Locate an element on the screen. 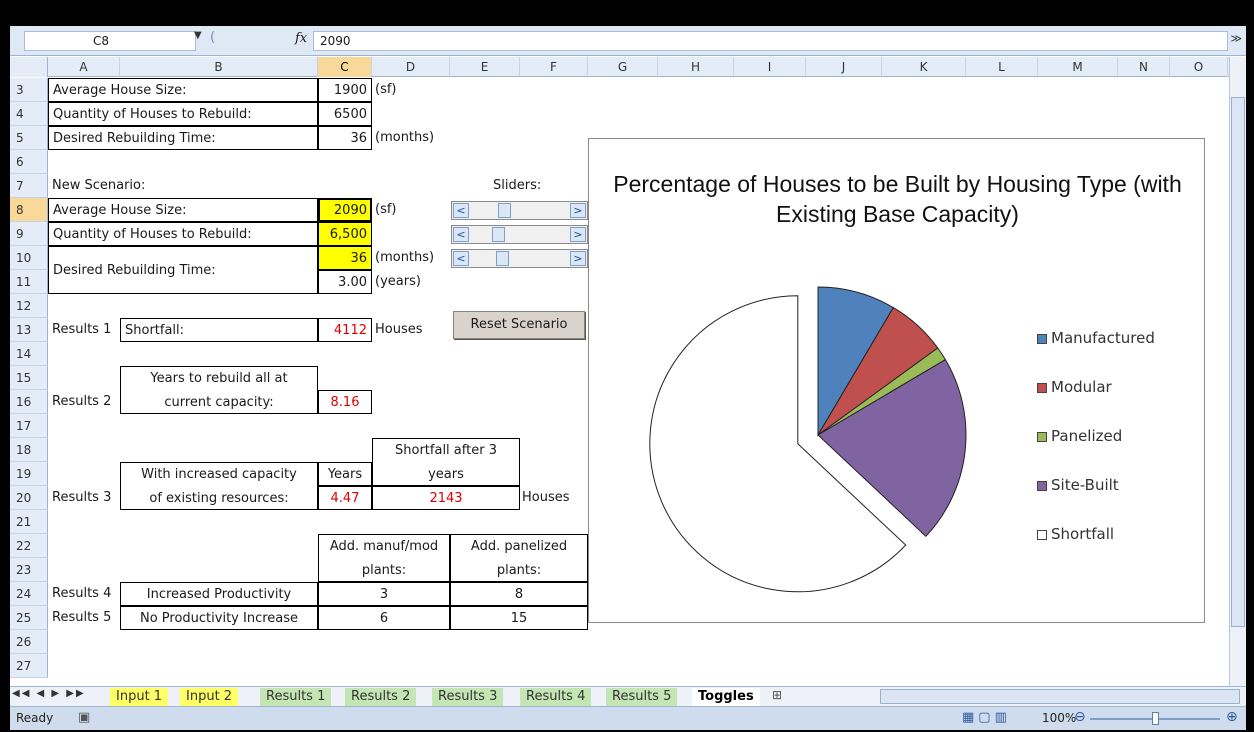 This screenshot has height=732, width=1254. cell-c24: 3 is located at coordinates (384, 594).